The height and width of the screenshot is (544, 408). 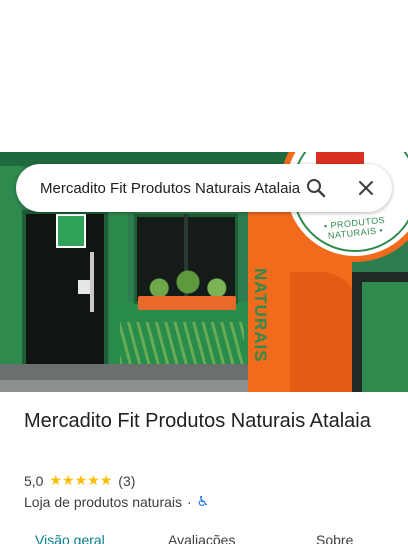 What do you see at coordinates (385, 337) in the screenshot?
I see `photo-green-right` at bounding box center [385, 337].